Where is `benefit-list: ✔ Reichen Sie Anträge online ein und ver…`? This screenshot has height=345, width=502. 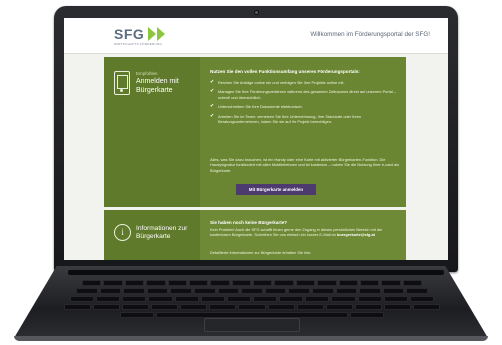
benefit-list: ✔ Reichen Sie Anträge online ein und ver… is located at coordinates (305, 104).